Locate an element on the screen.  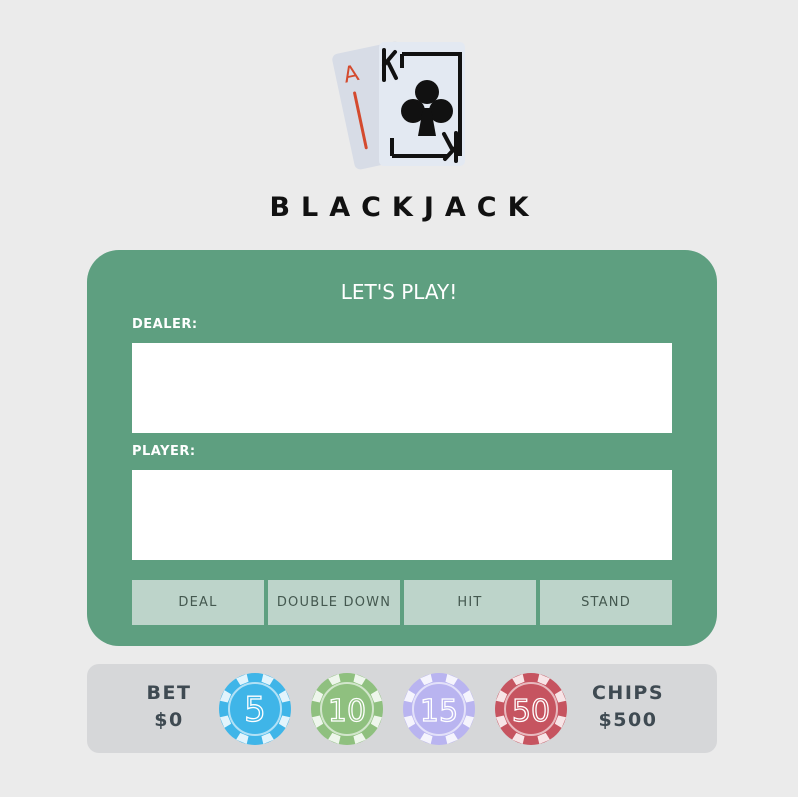
bet-display: BET $0 is located at coordinates (169, 707).